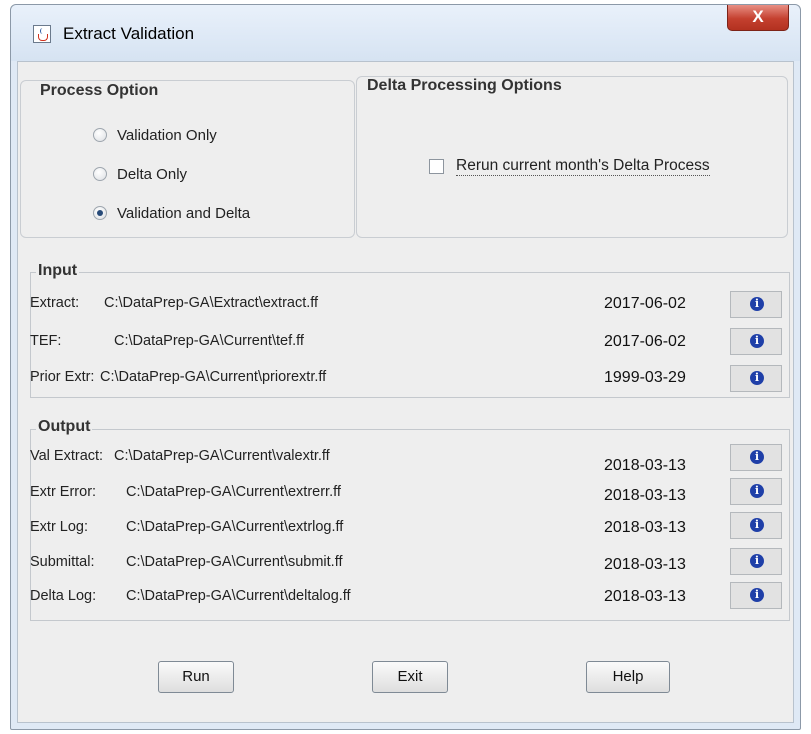  I want to click on radio-validation-and-delta-circle, so click(100, 213).